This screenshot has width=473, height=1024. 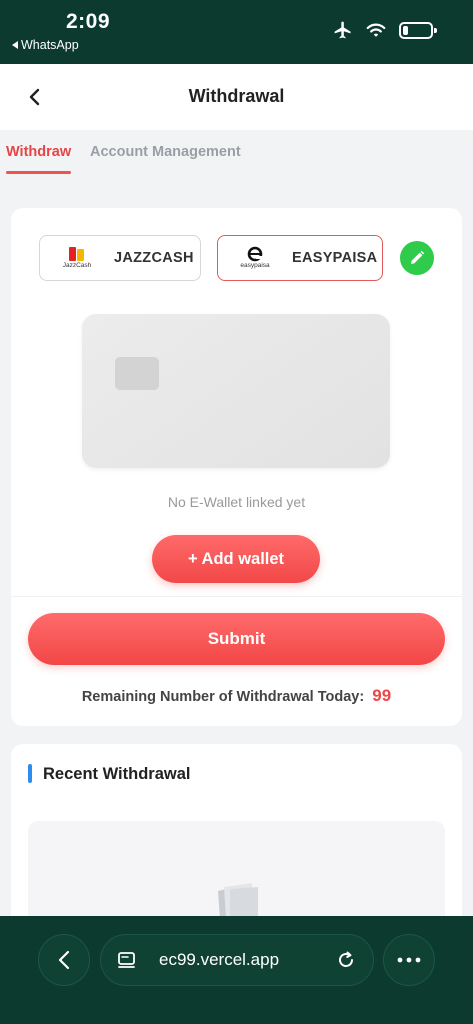 What do you see at coordinates (236, 391) in the screenshot?
I see `wallet-card-placeholder` at bounding box center [236, 391].